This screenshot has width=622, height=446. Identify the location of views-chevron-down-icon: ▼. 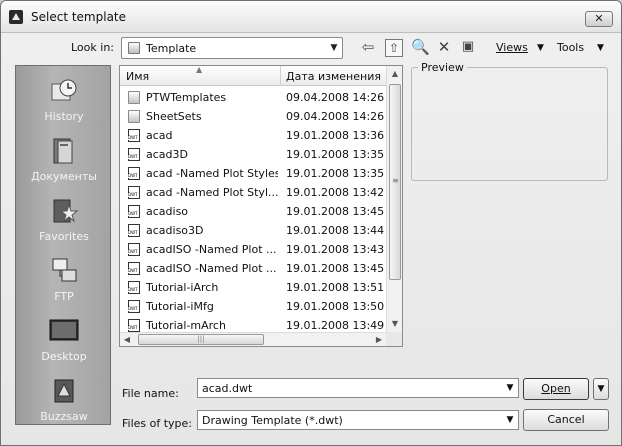
(540, 48).